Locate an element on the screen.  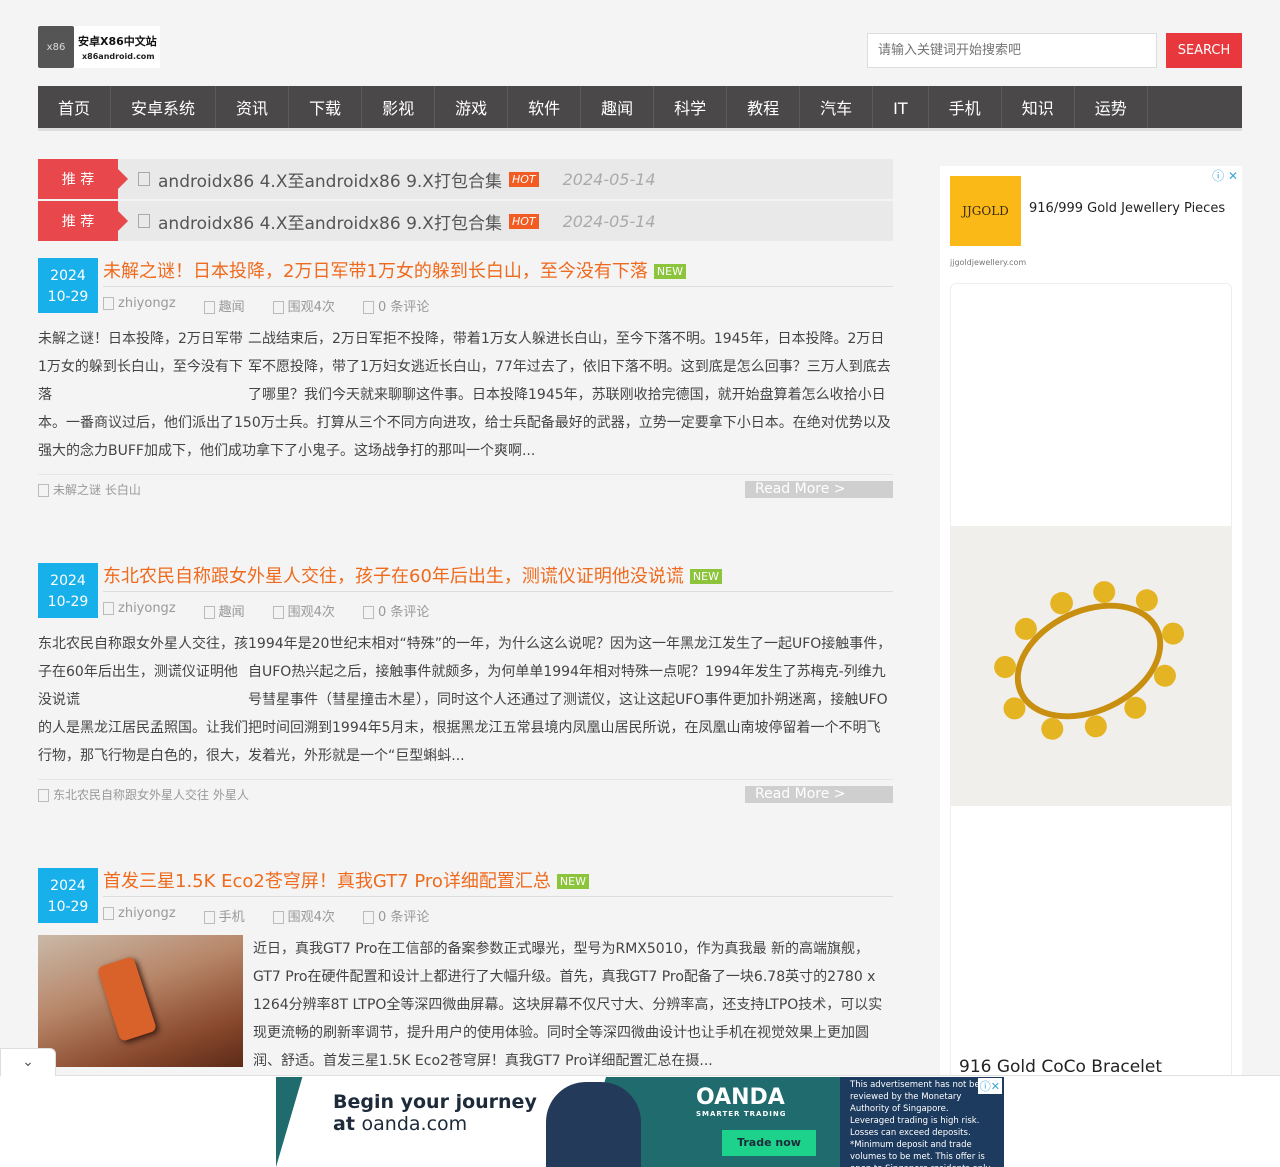
article-meta: zhiyongz 手机 围观4次 0 条评论 is located at coordinates (280, 915).